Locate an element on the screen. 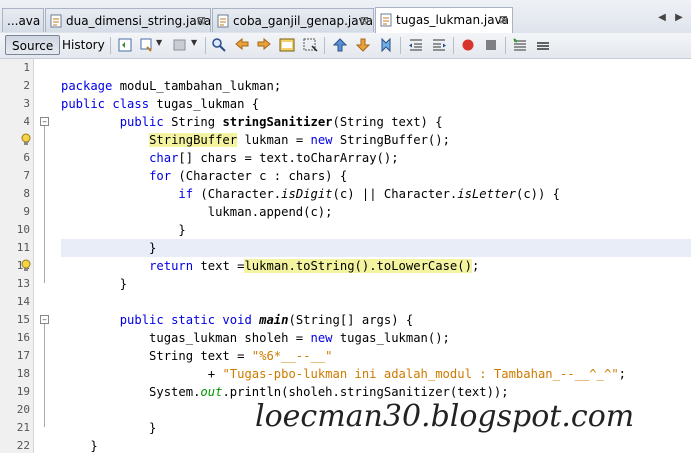 The width and height of the screenshot is (691, 455). code-line-22: } is located at coordinates (79, 446).